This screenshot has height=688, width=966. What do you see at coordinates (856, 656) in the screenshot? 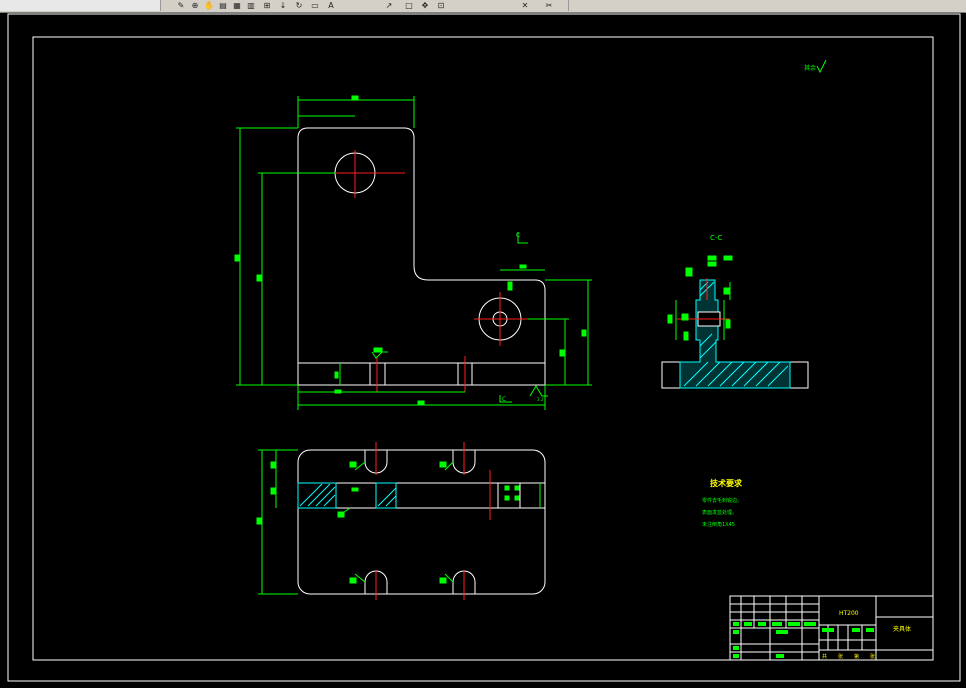
I see `title-block-sheet-3: 第` at bounding box center [856, 656].